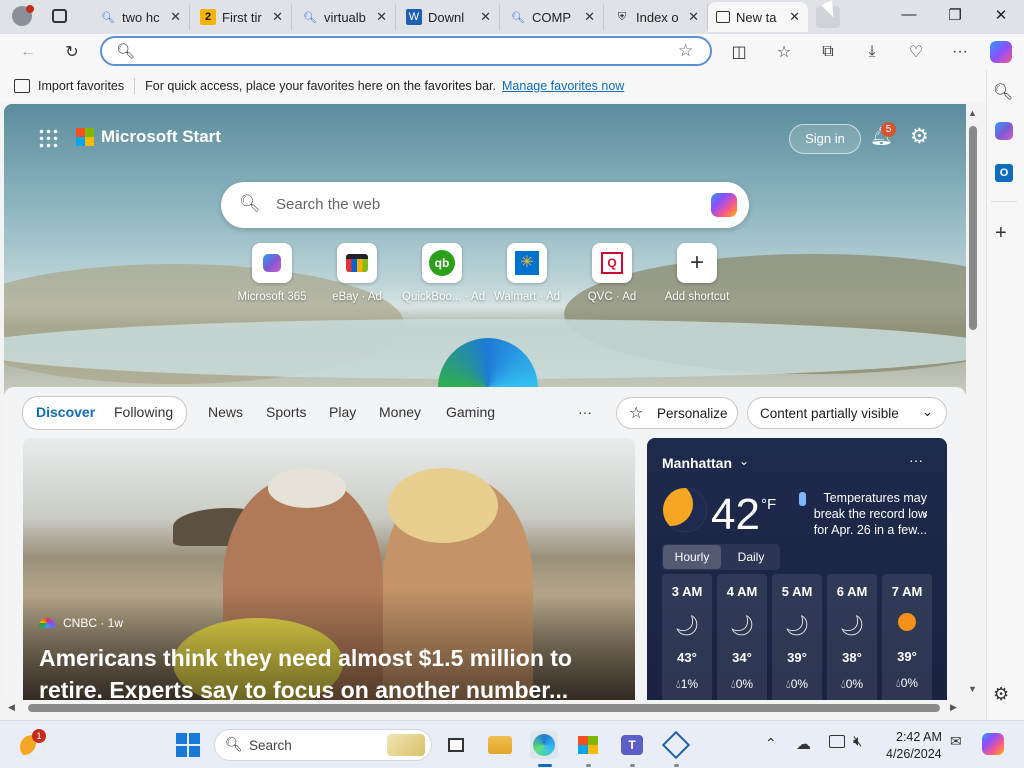  What do you see at coordinates (771, 743) in the screenshot?
I see `chevron-up-icon: ⌃` at bounding box center [771, 743].